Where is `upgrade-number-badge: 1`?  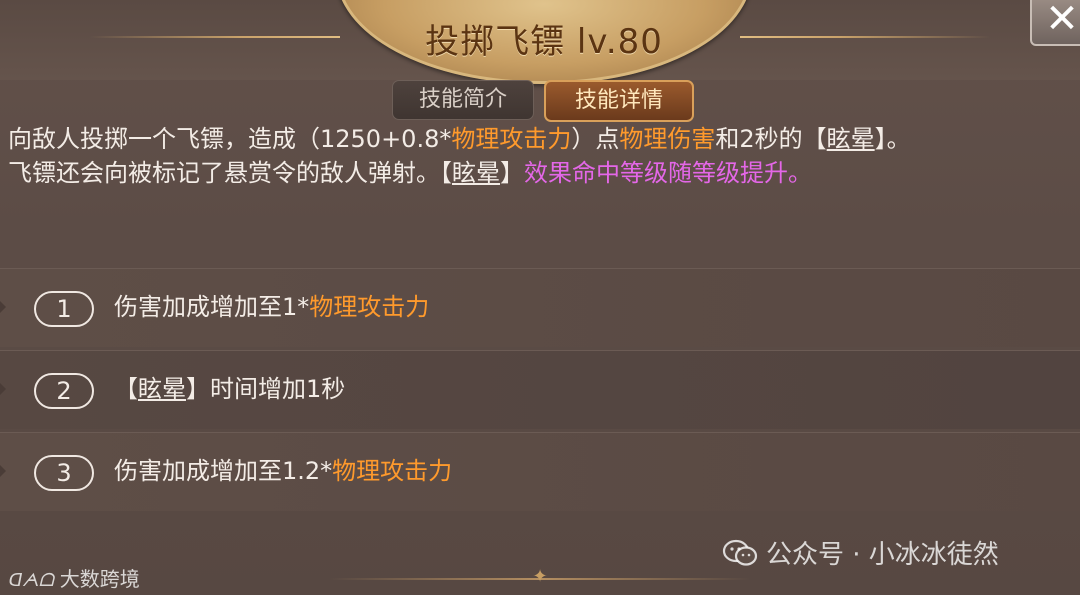
upgrade-number-badge: 1 is located at coordinates (64, 309).